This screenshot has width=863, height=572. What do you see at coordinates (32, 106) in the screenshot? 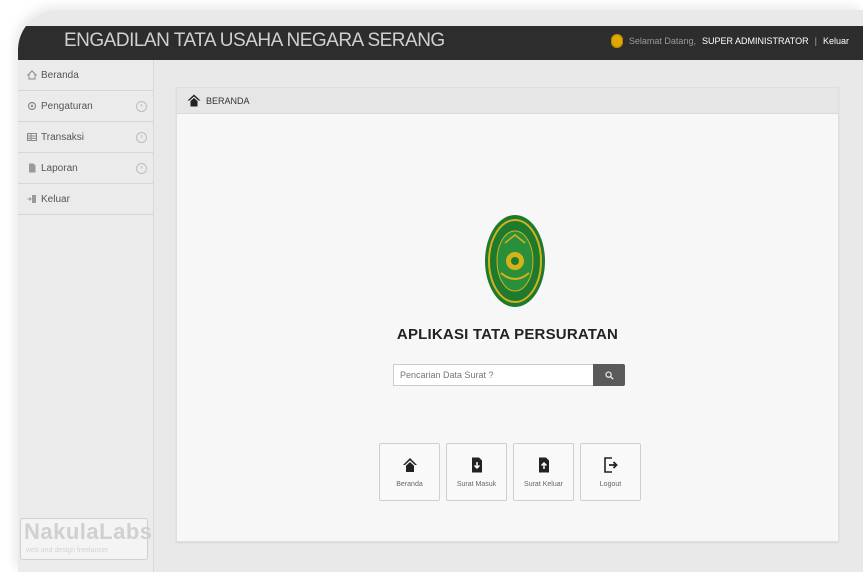
I see `gear-icon` at bounding box center [32, 106].